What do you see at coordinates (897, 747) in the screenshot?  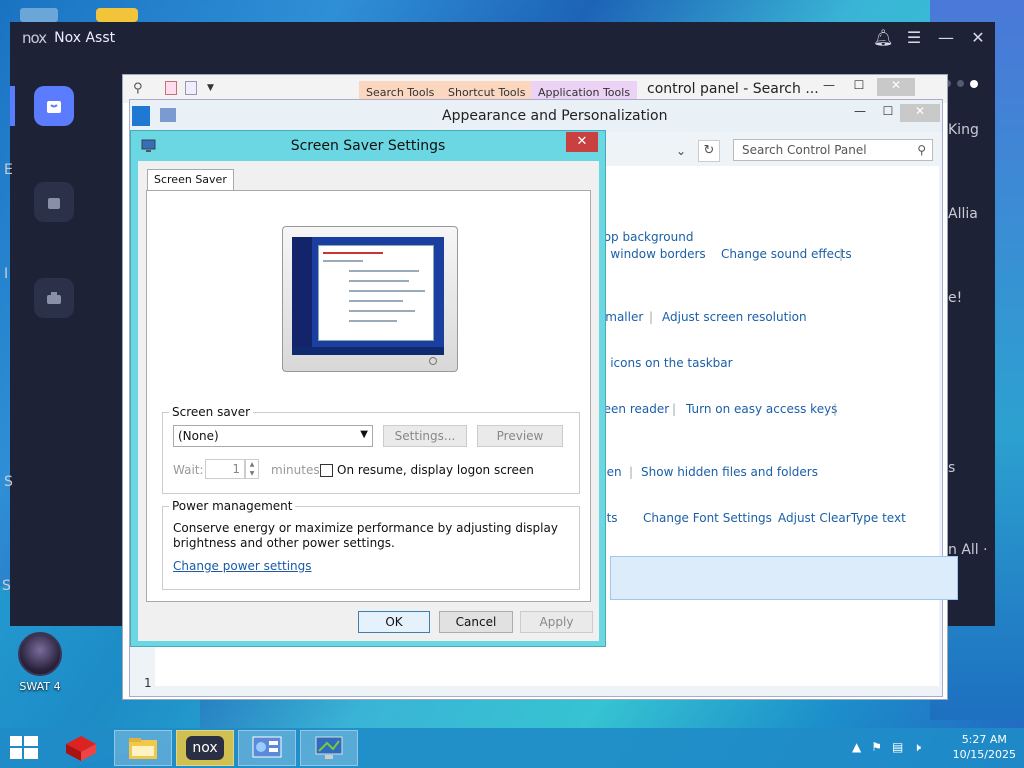 I see `network-icon: ▤` at bounding box center [897, 747].